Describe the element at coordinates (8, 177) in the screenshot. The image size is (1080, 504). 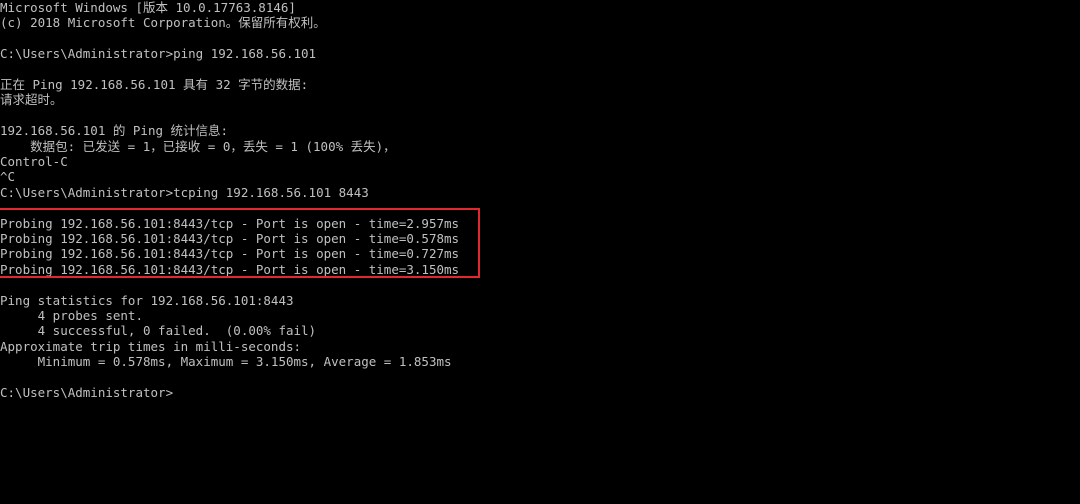
I see `console-line-caret-c: ^C` at that location.